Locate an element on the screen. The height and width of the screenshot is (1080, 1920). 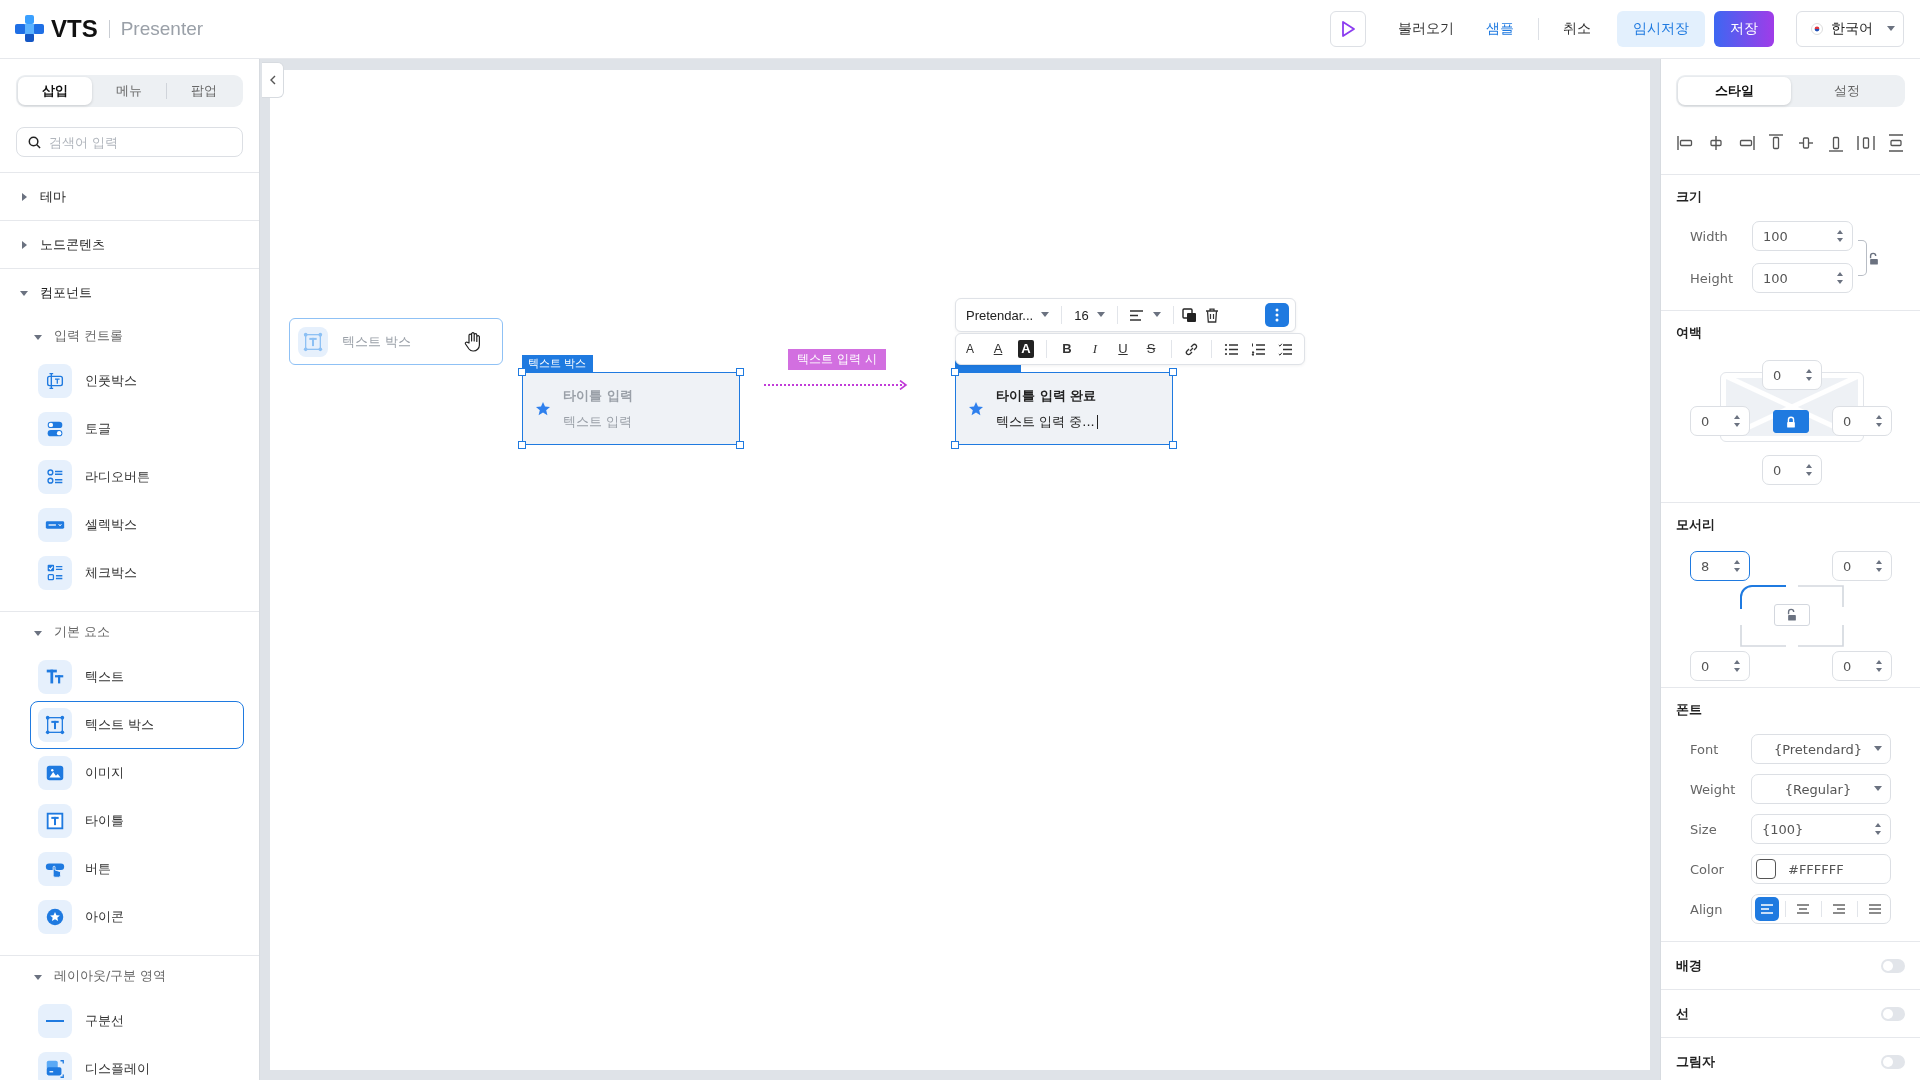
play-button is located at coordinates (1348, 29).